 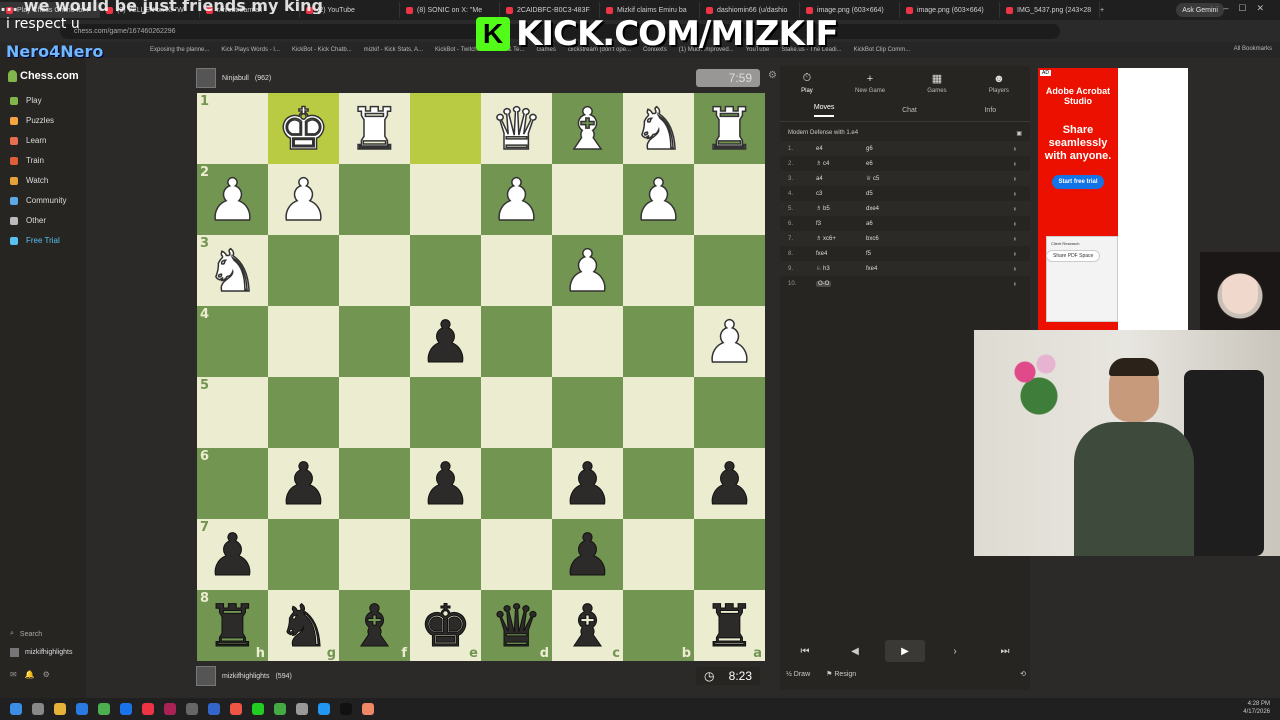 What do you see at coordinates (245, 676) in the screenshot?
I see `player-name: mizkifhighlights` at bounding box center [245, 676].